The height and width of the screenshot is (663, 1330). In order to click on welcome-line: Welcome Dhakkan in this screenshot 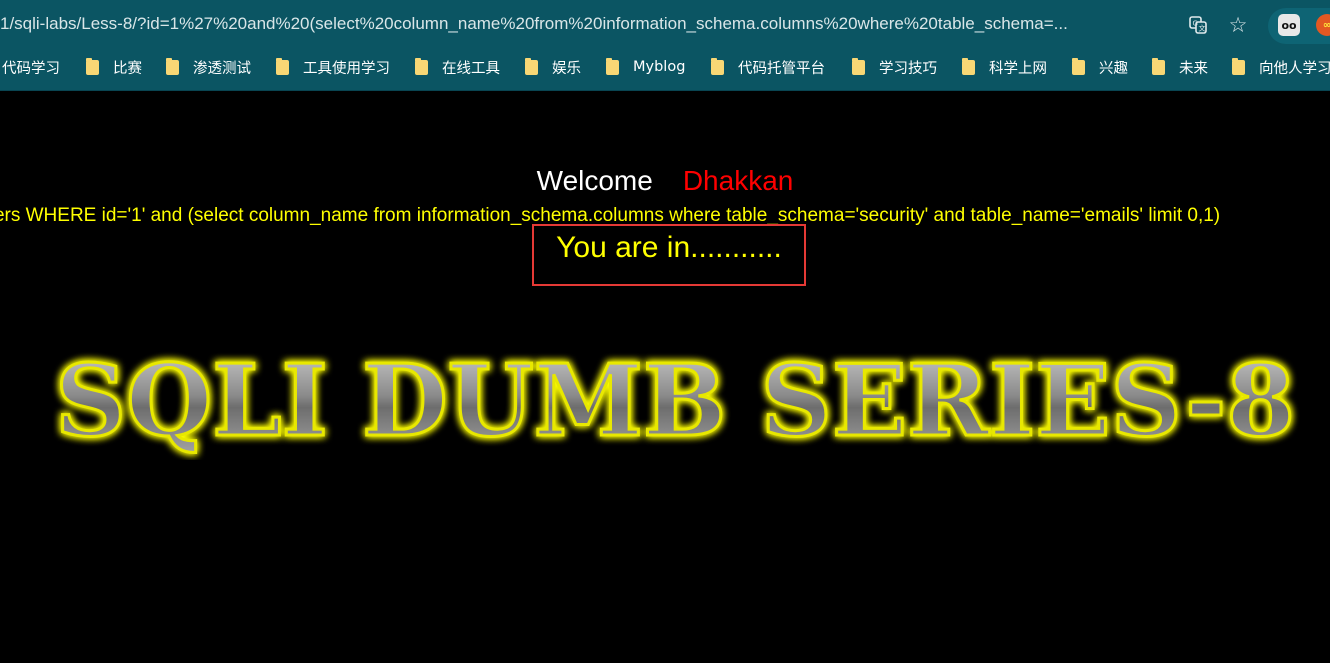, I will do `click(665, 181)`.